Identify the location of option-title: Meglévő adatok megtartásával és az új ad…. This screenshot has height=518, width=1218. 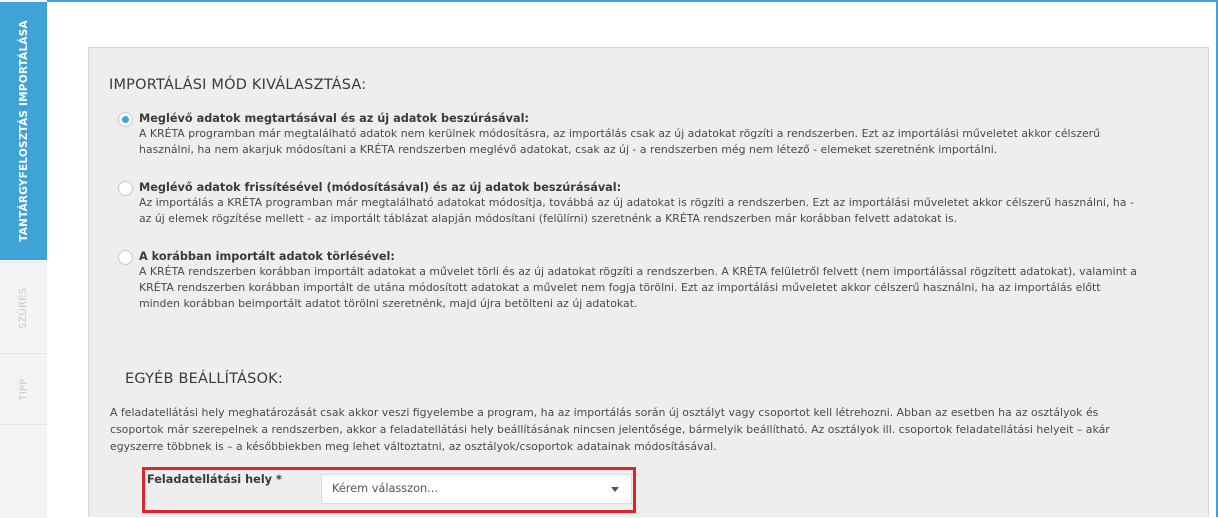
(334, 118).